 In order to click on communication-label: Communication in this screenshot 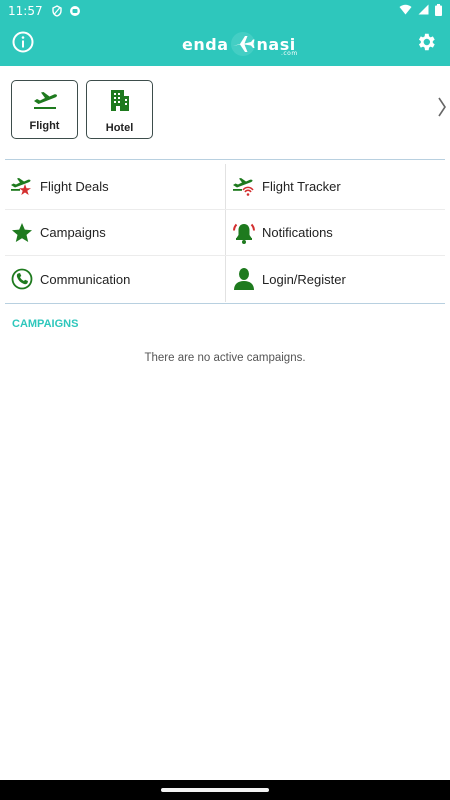, I will do `click(85, 279)`.